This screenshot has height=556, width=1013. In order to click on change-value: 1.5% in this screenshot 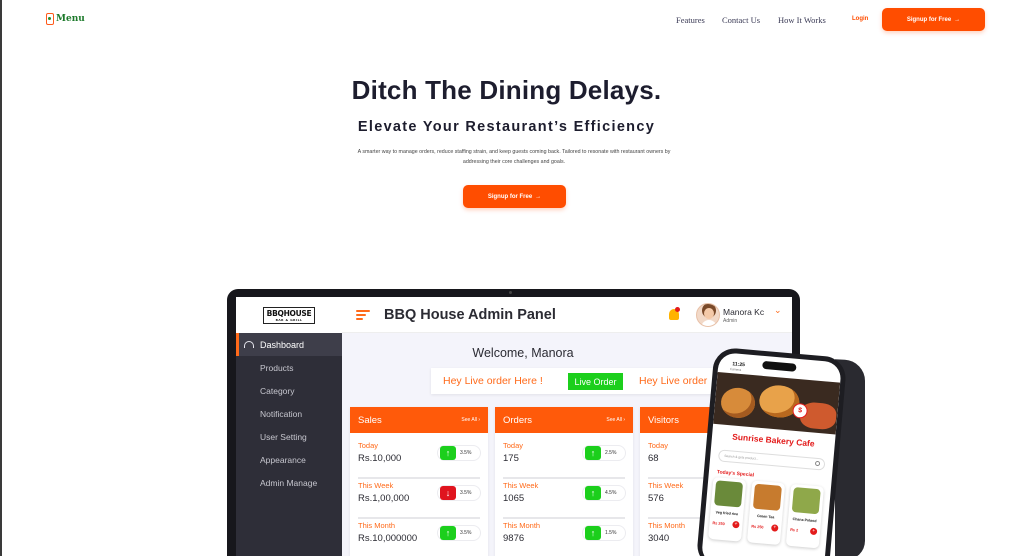, I will do `click(611, 533)`.